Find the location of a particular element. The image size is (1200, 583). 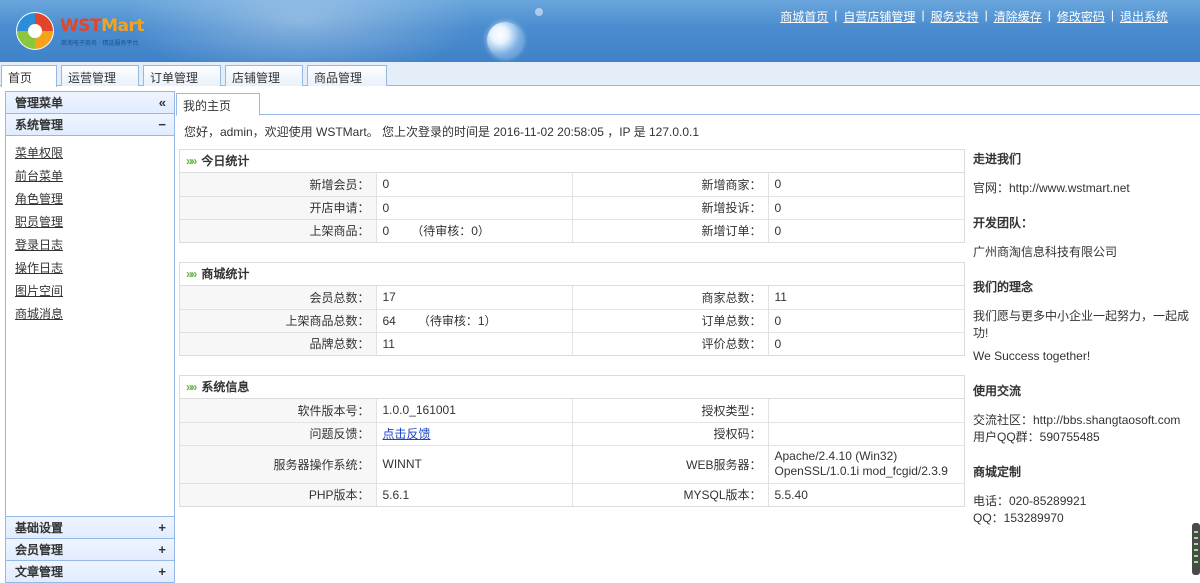

tab-goods: 商品管理 is located at coordinates (347, 75).